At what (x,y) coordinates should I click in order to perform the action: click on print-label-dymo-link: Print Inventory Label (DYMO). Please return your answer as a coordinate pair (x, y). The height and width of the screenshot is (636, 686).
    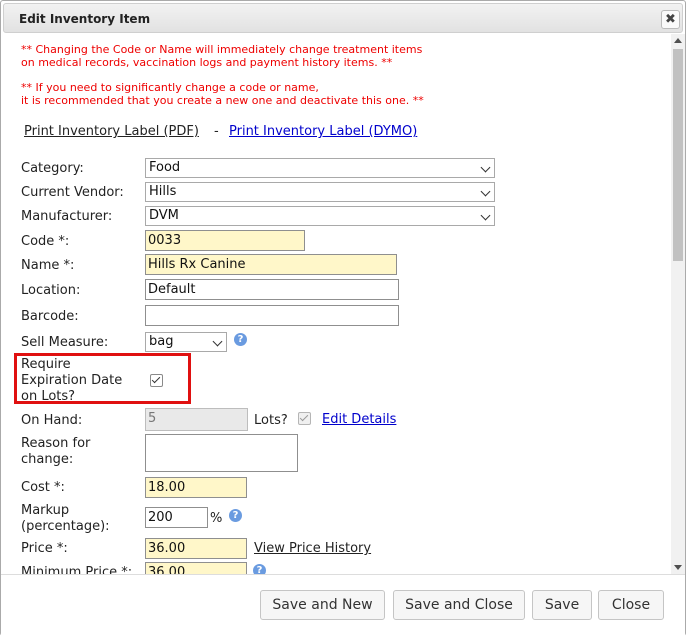
    Looking at the image, I should click on (323, 131).